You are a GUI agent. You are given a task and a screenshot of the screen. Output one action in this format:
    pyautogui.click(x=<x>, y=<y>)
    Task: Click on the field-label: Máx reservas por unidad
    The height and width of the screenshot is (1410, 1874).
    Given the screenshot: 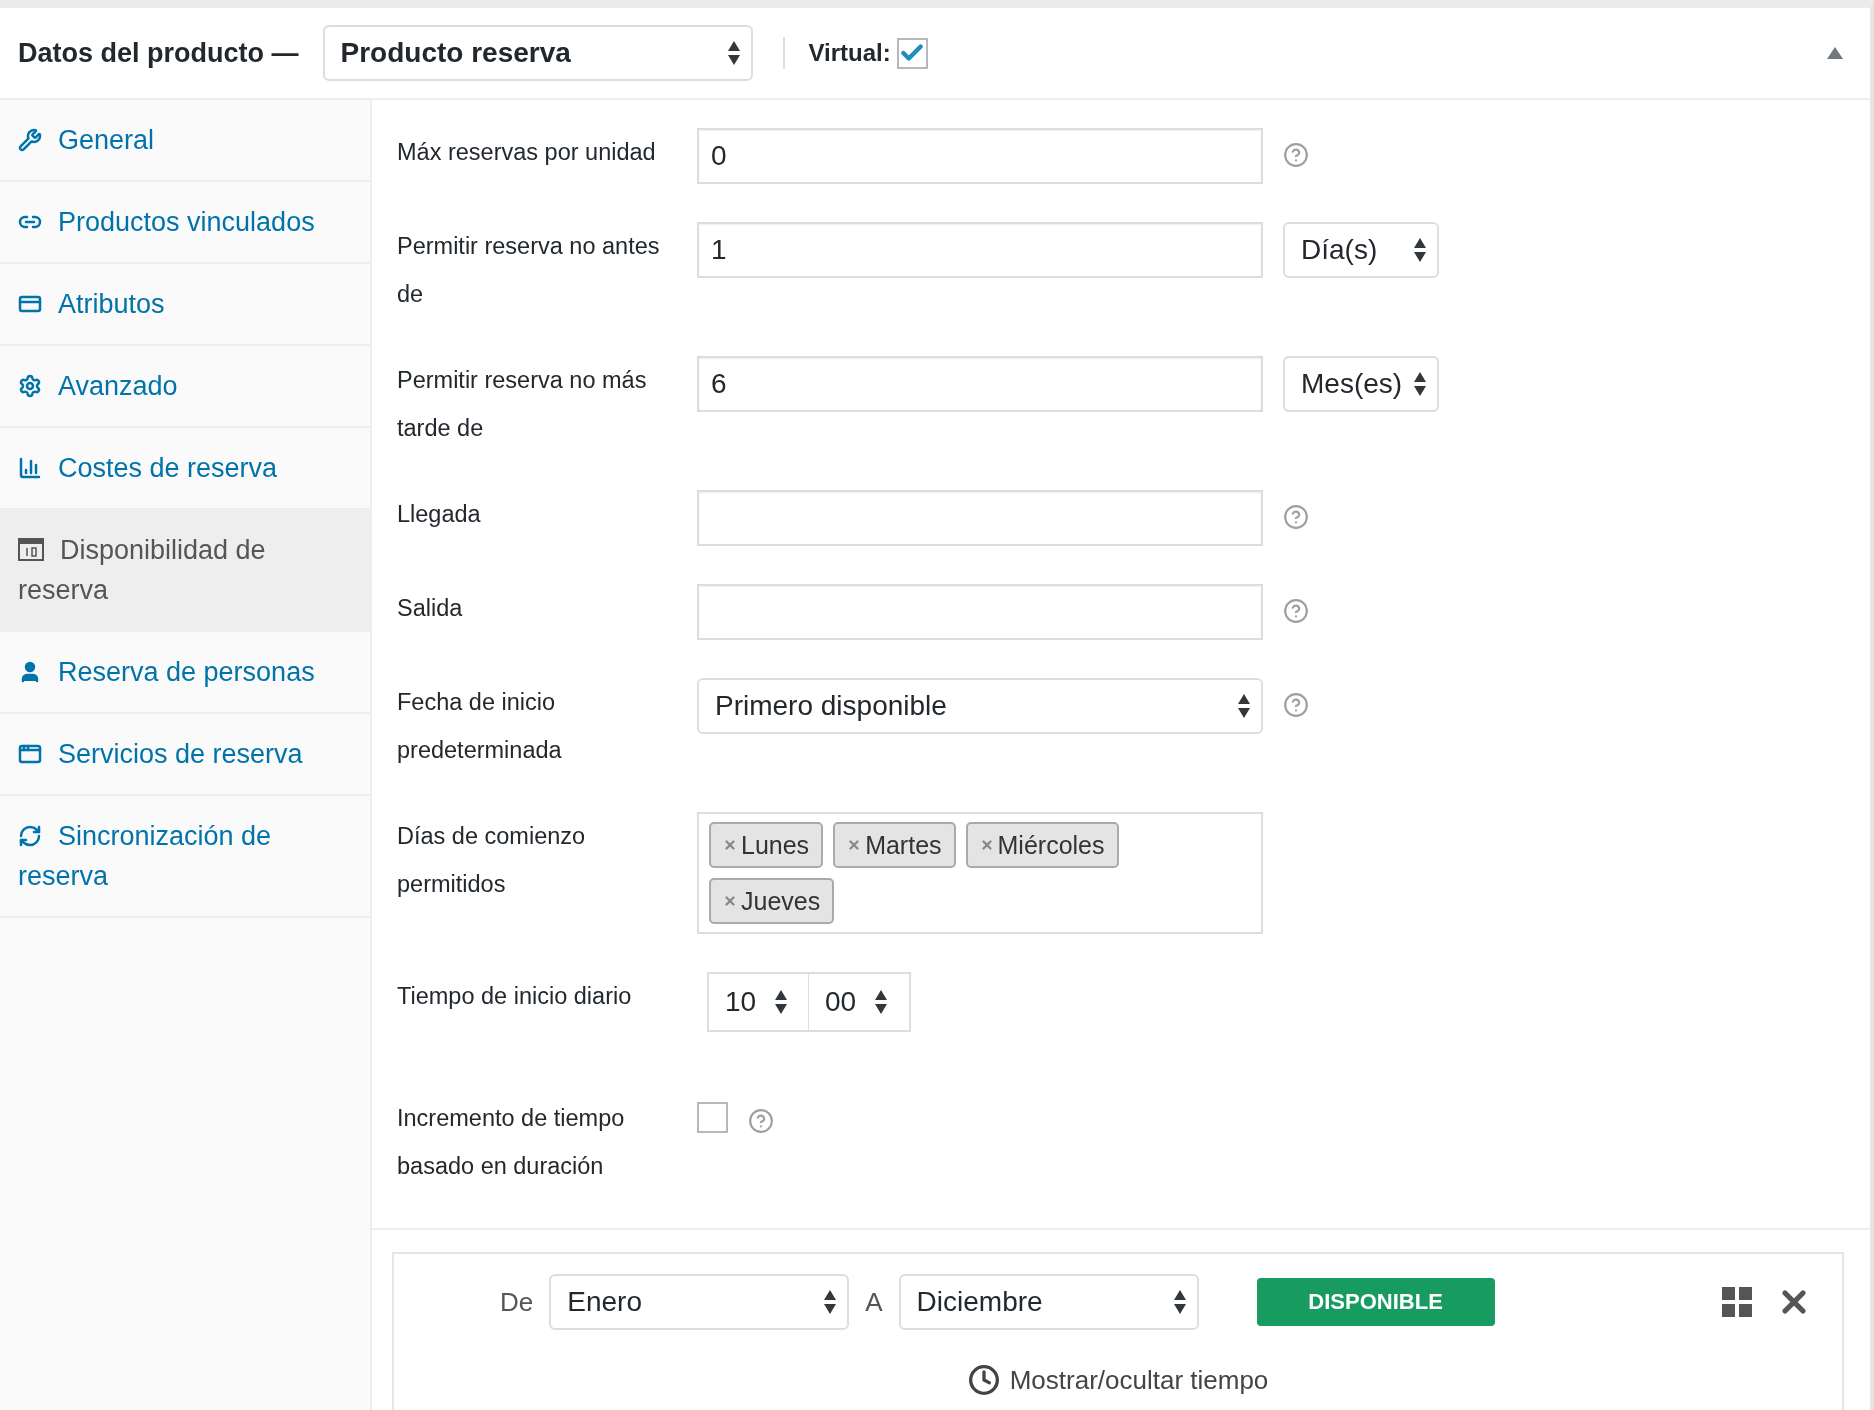 What is the action you would take?
    pyautogui.click(x=527, y=152)
    